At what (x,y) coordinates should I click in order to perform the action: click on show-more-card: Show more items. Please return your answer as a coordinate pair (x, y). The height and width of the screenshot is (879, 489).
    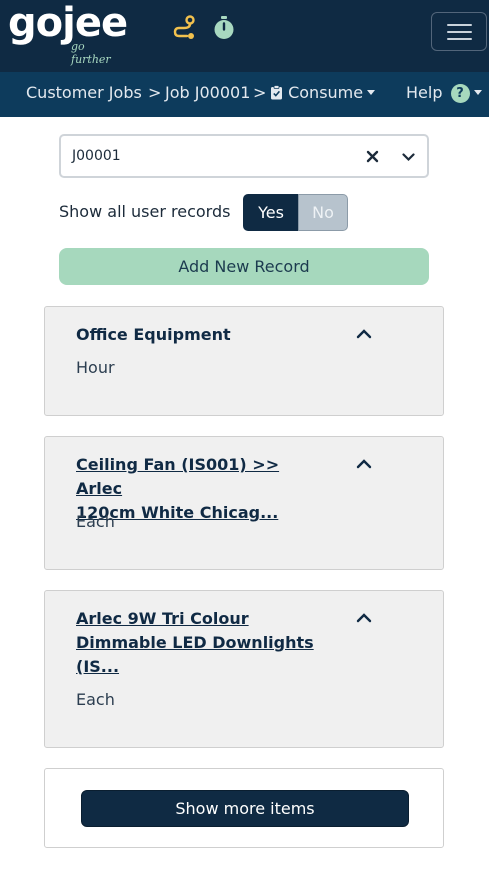
    Looking at the image, I should click on (244, 808).